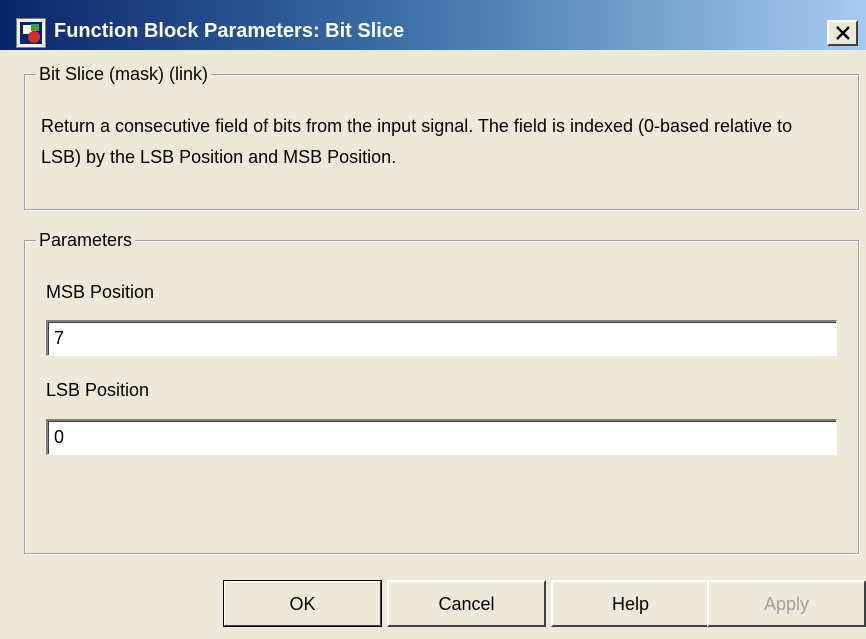 This screenshot has width=866, height=639. What do you see at coordinates (441, 338) in the screenshot?
I see `msb-position-input` at bounding box center [441, 338].